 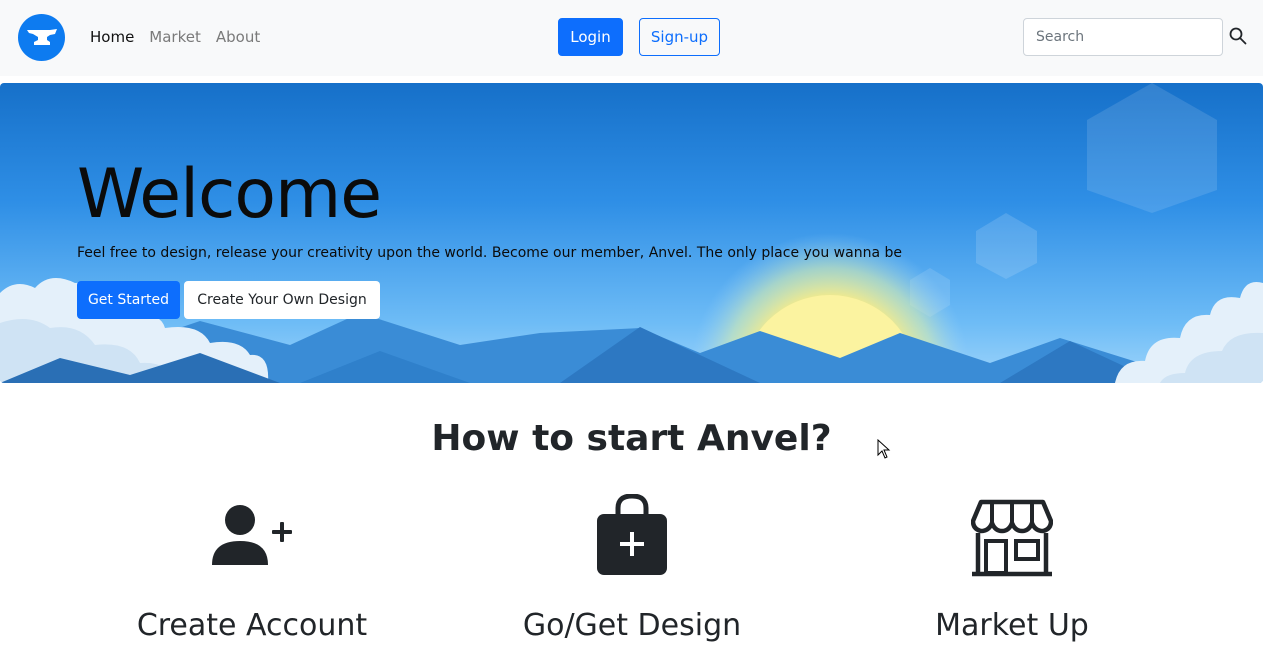 I want to click on login-button: Login, so click(x=590, y=37).